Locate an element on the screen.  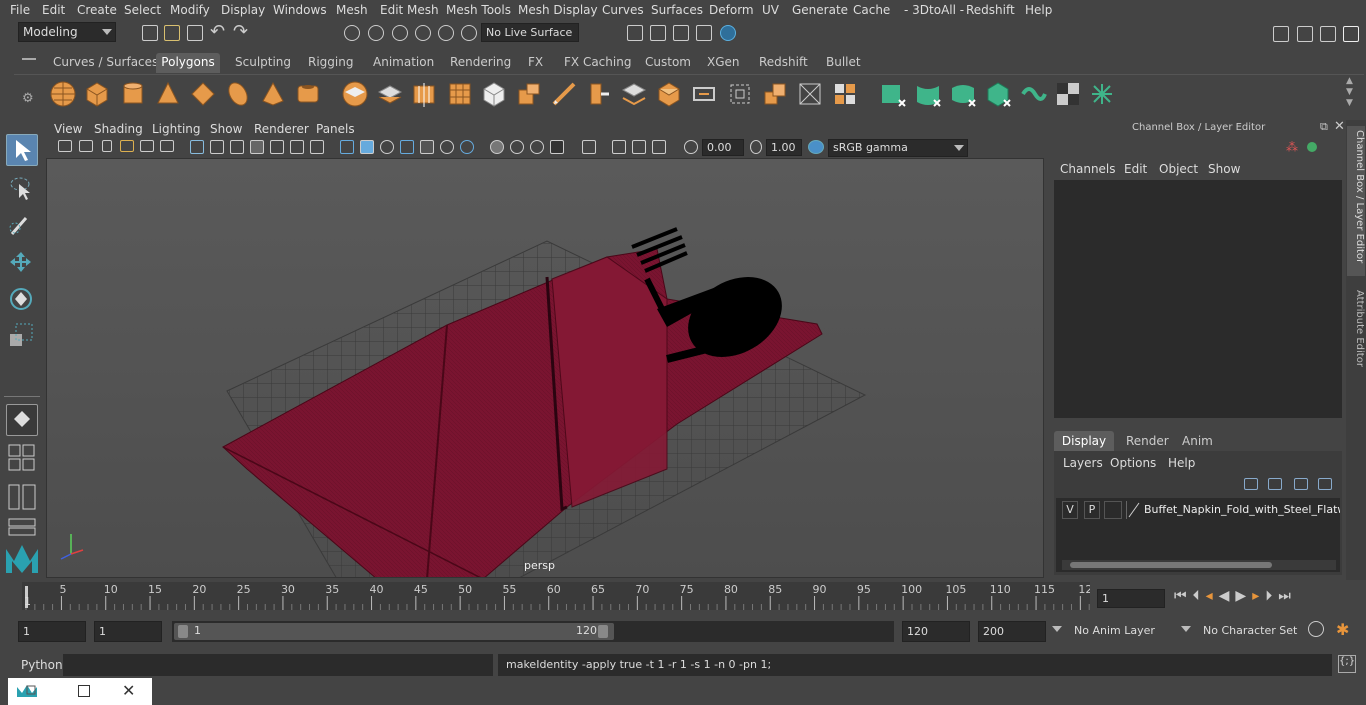
2d-pan-zoom-icon is located at coordinates (147, 146).